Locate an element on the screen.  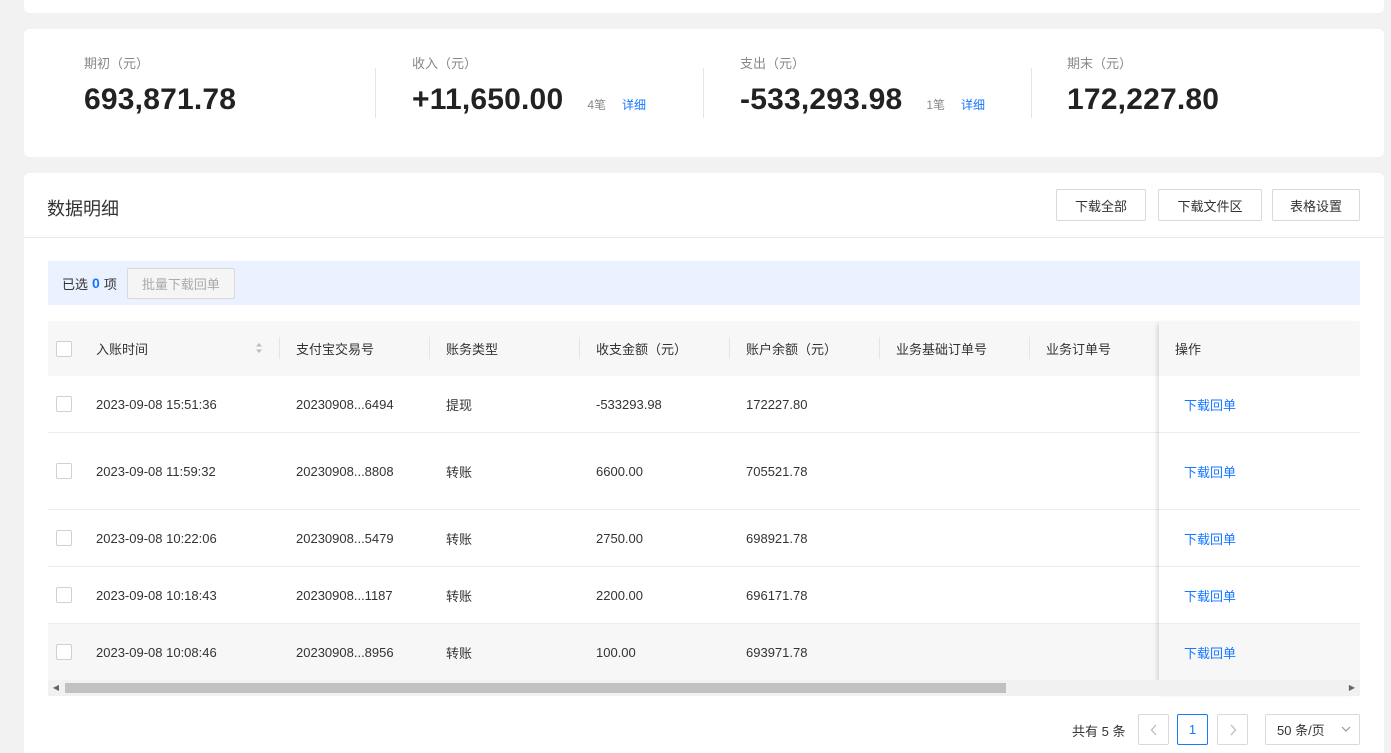
page-size-value: 50 条/页 is located at coordinates (1301, 730).